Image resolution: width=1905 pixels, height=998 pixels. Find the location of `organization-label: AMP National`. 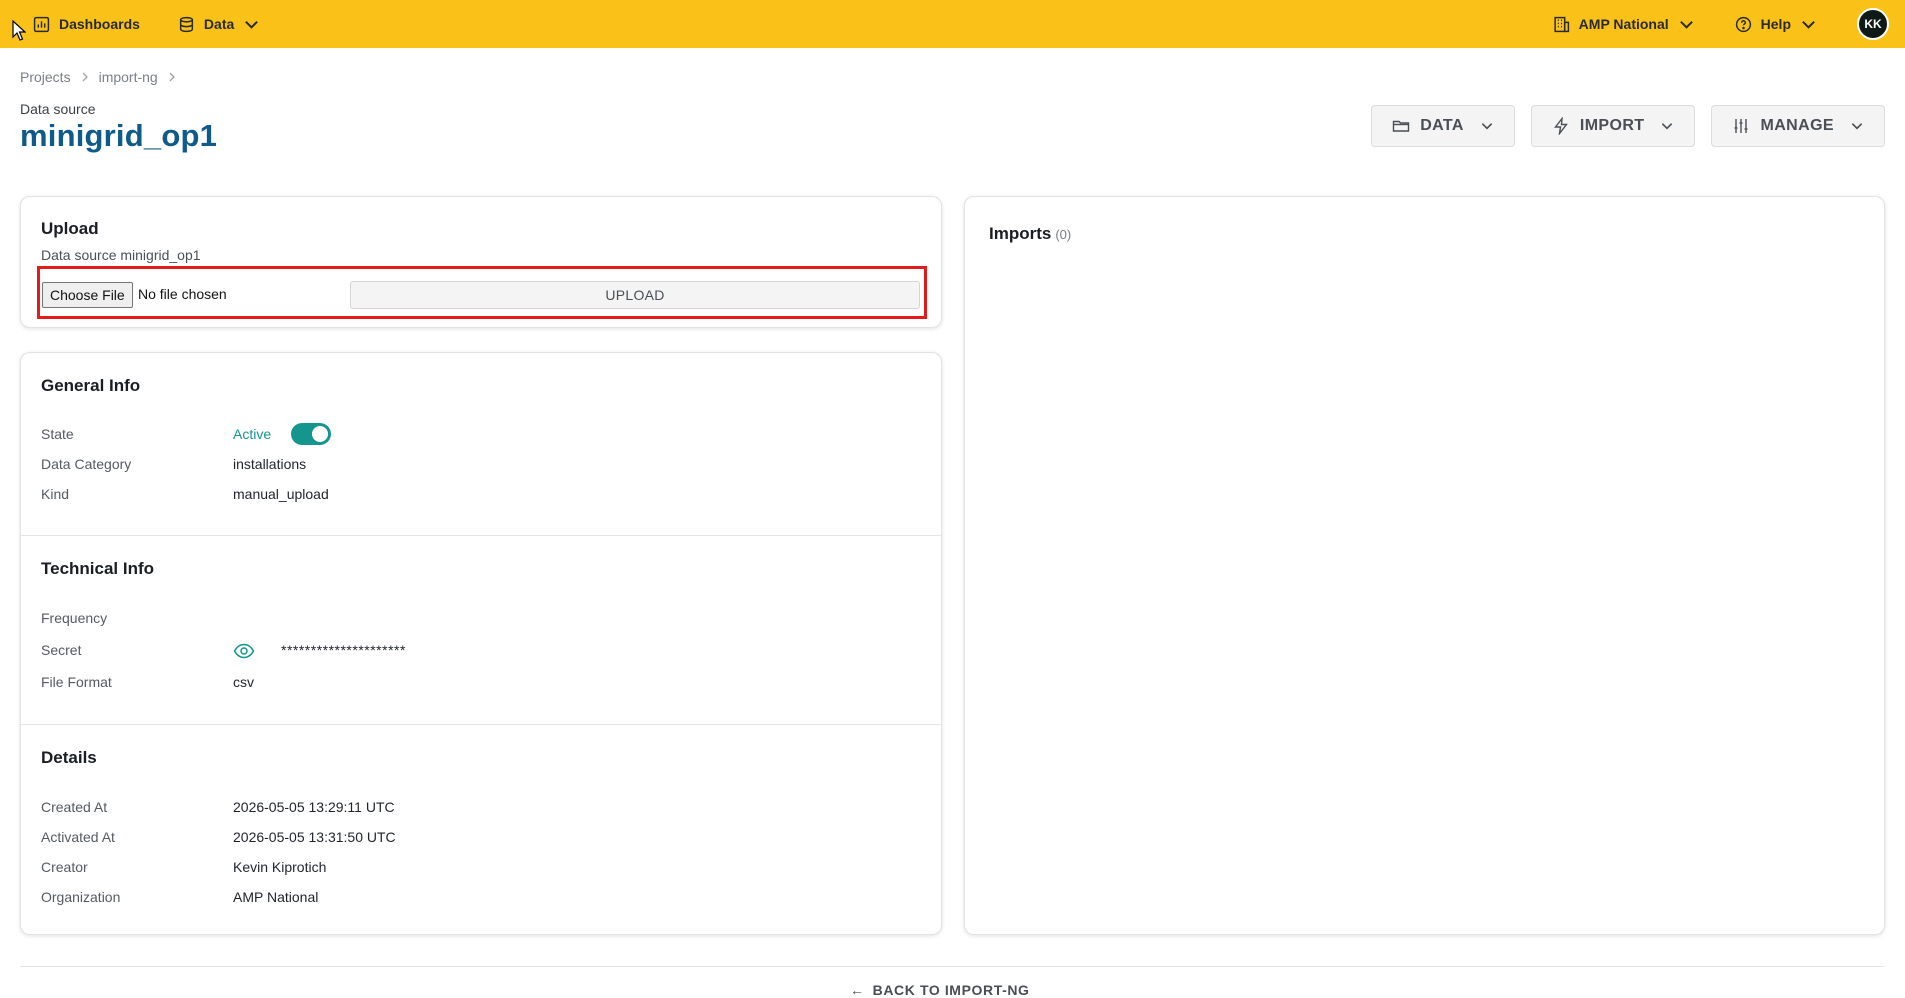

organization-label: AMP National is located at coordinates (1623, 24).